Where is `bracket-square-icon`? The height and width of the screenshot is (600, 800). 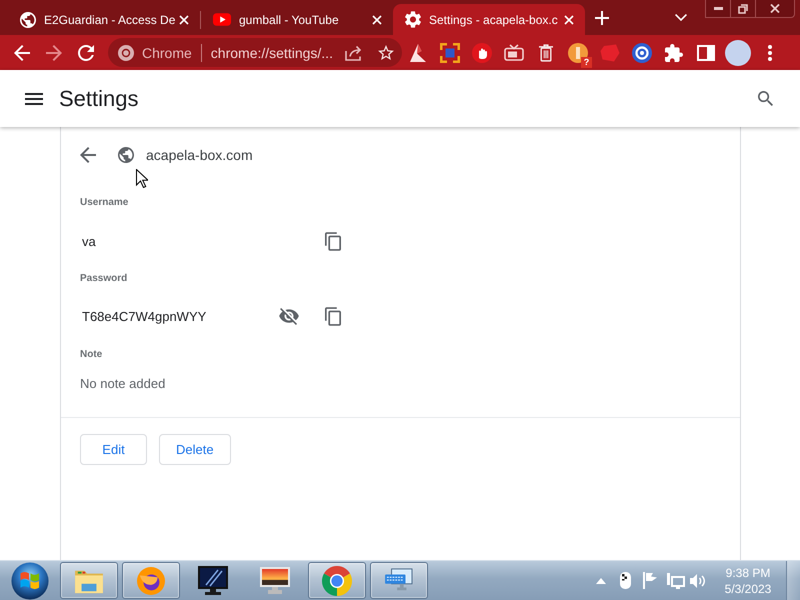 bracket-square-icon is located at coordinates (450, 52).